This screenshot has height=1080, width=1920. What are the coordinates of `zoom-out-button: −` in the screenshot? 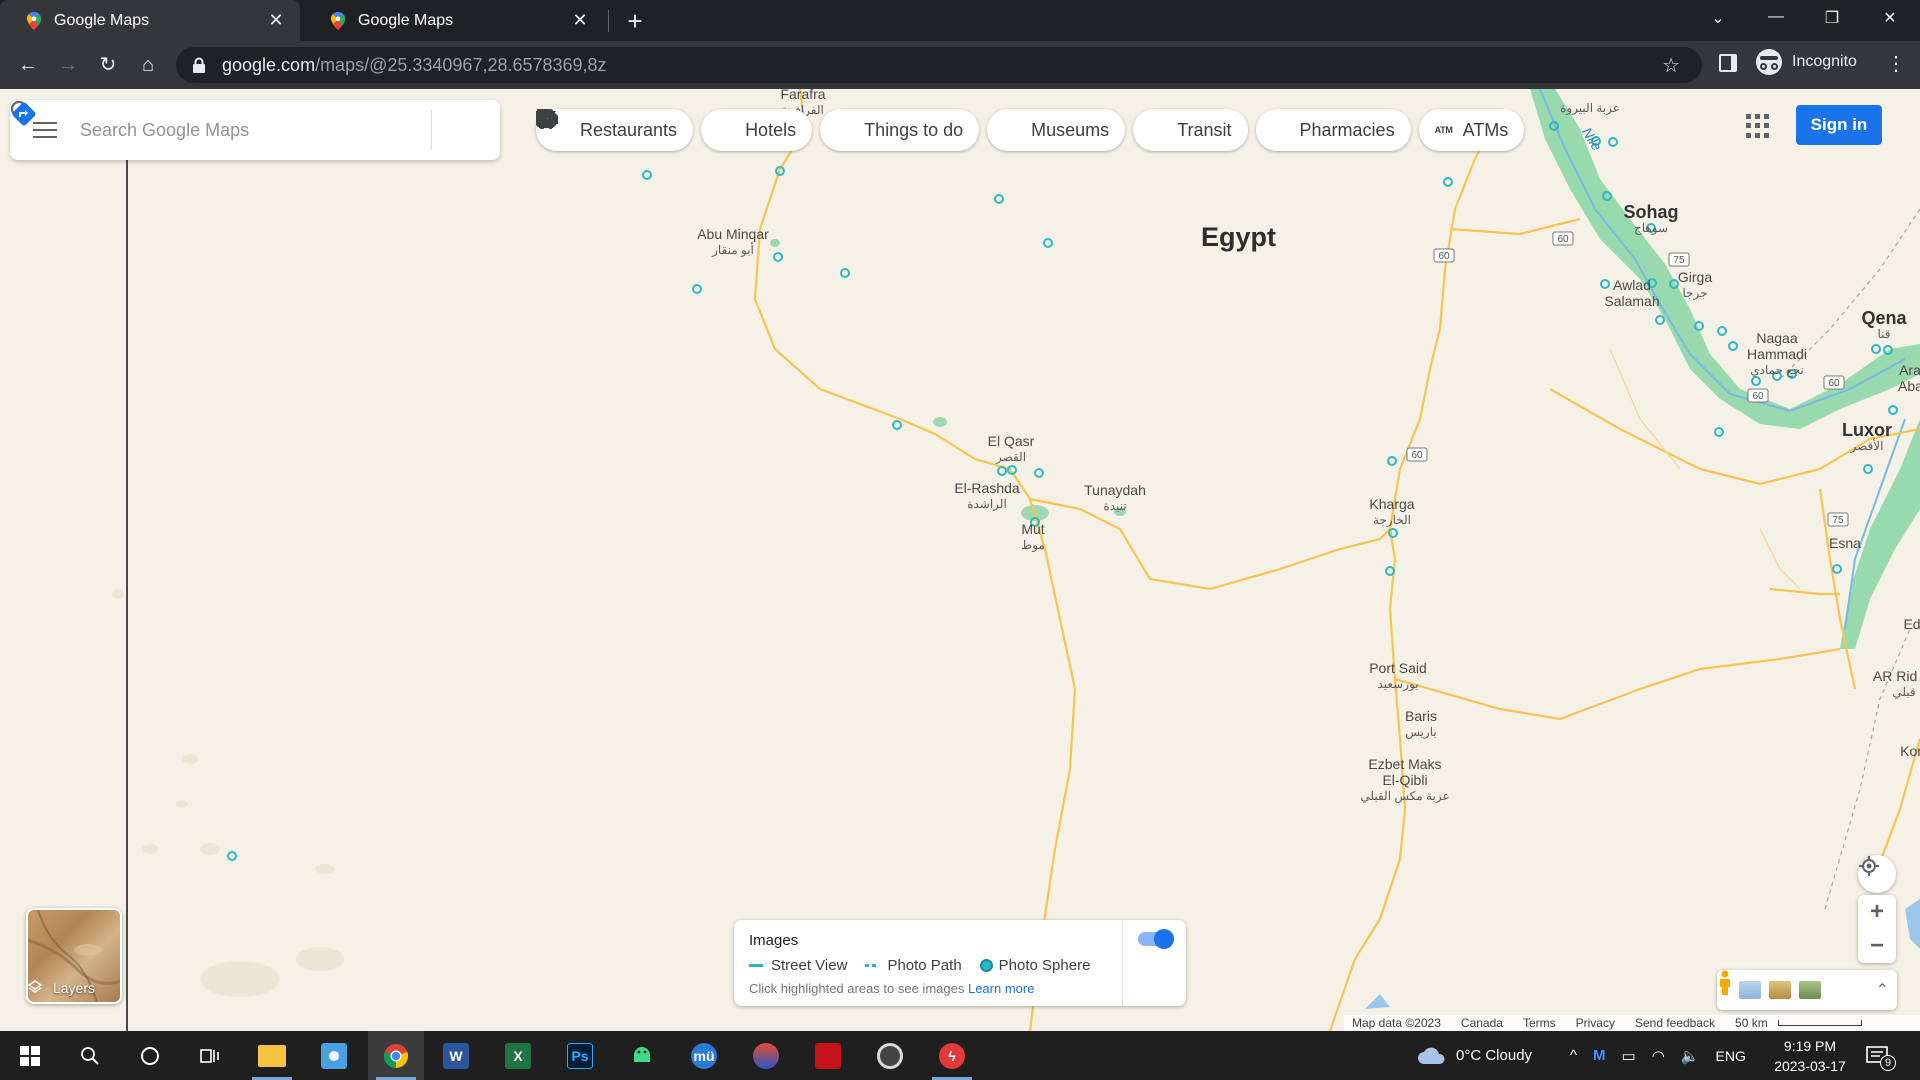 It's located at (1877, 946).